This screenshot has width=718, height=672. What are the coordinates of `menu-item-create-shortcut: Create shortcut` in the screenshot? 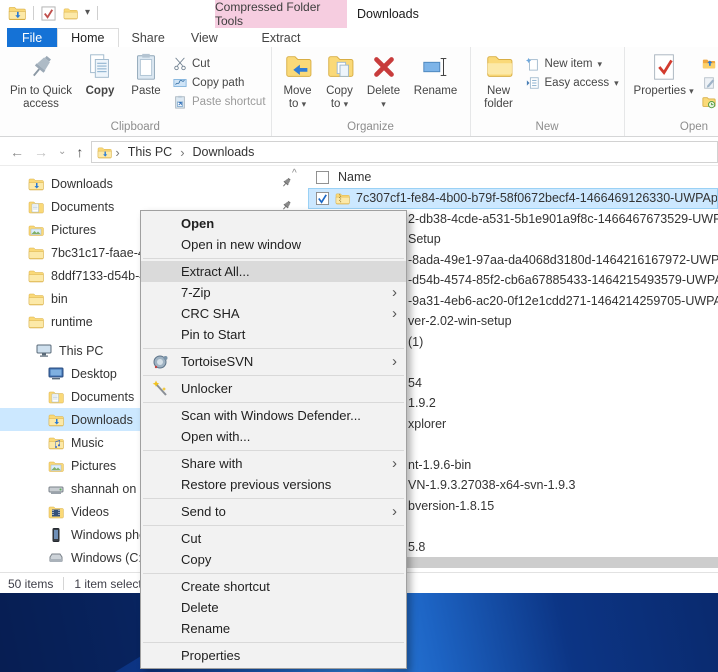 It's located at (273, 586).